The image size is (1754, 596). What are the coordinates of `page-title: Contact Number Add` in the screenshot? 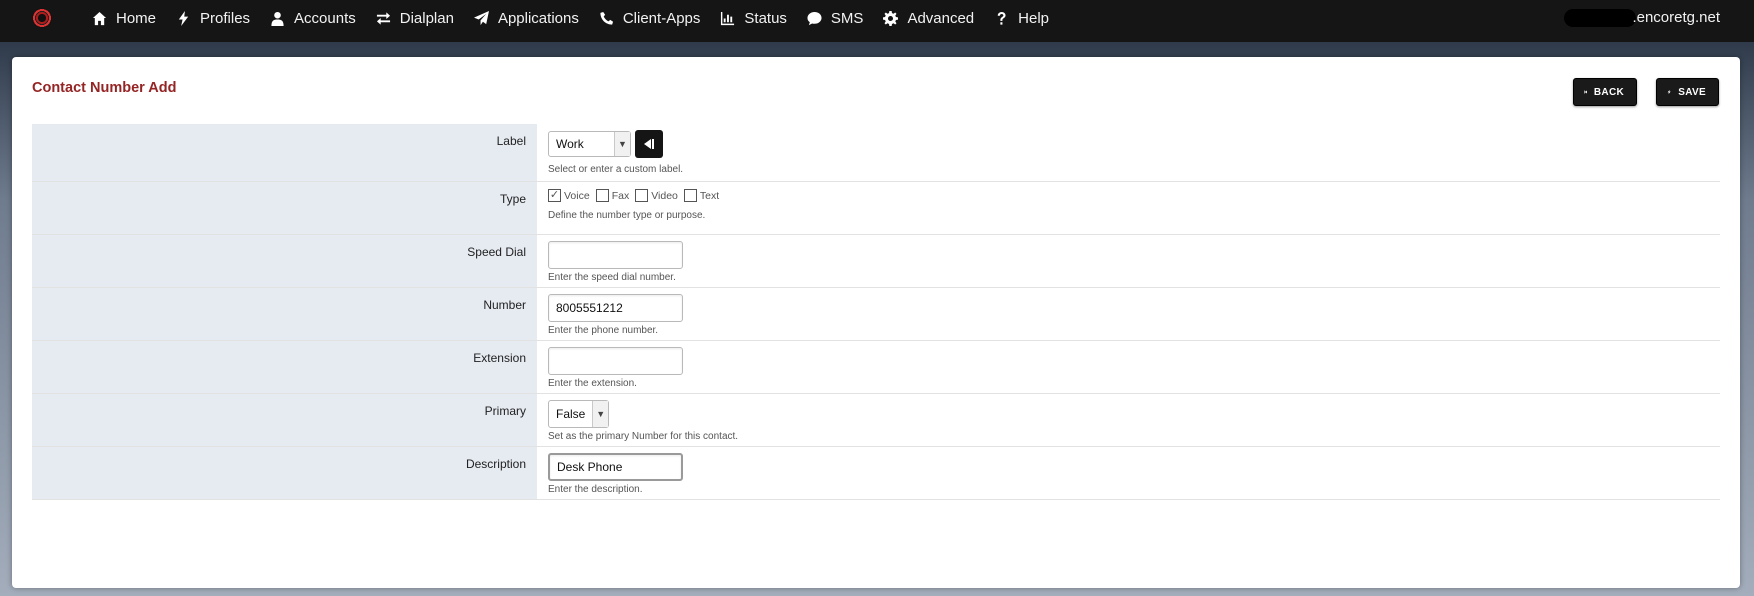 It's located at (104, 88).